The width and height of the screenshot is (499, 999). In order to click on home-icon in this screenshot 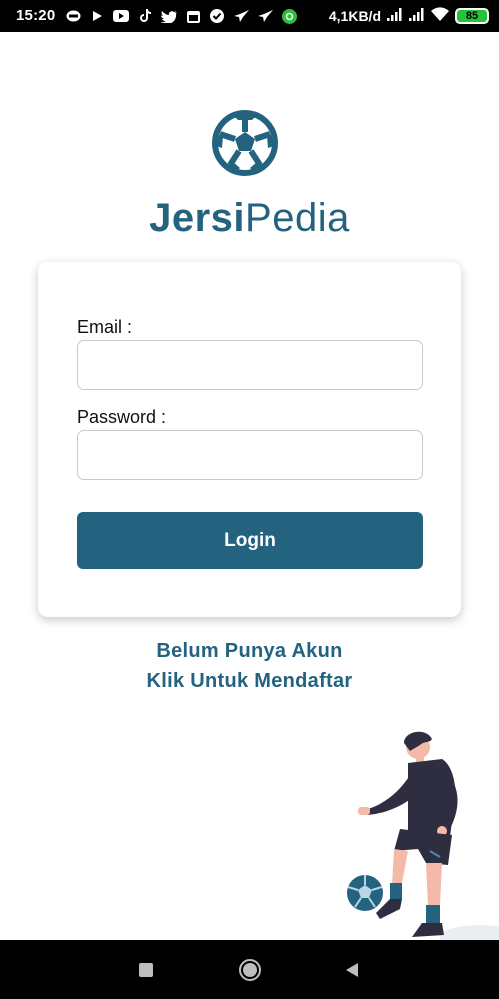, I will do `click(250, 969)`.